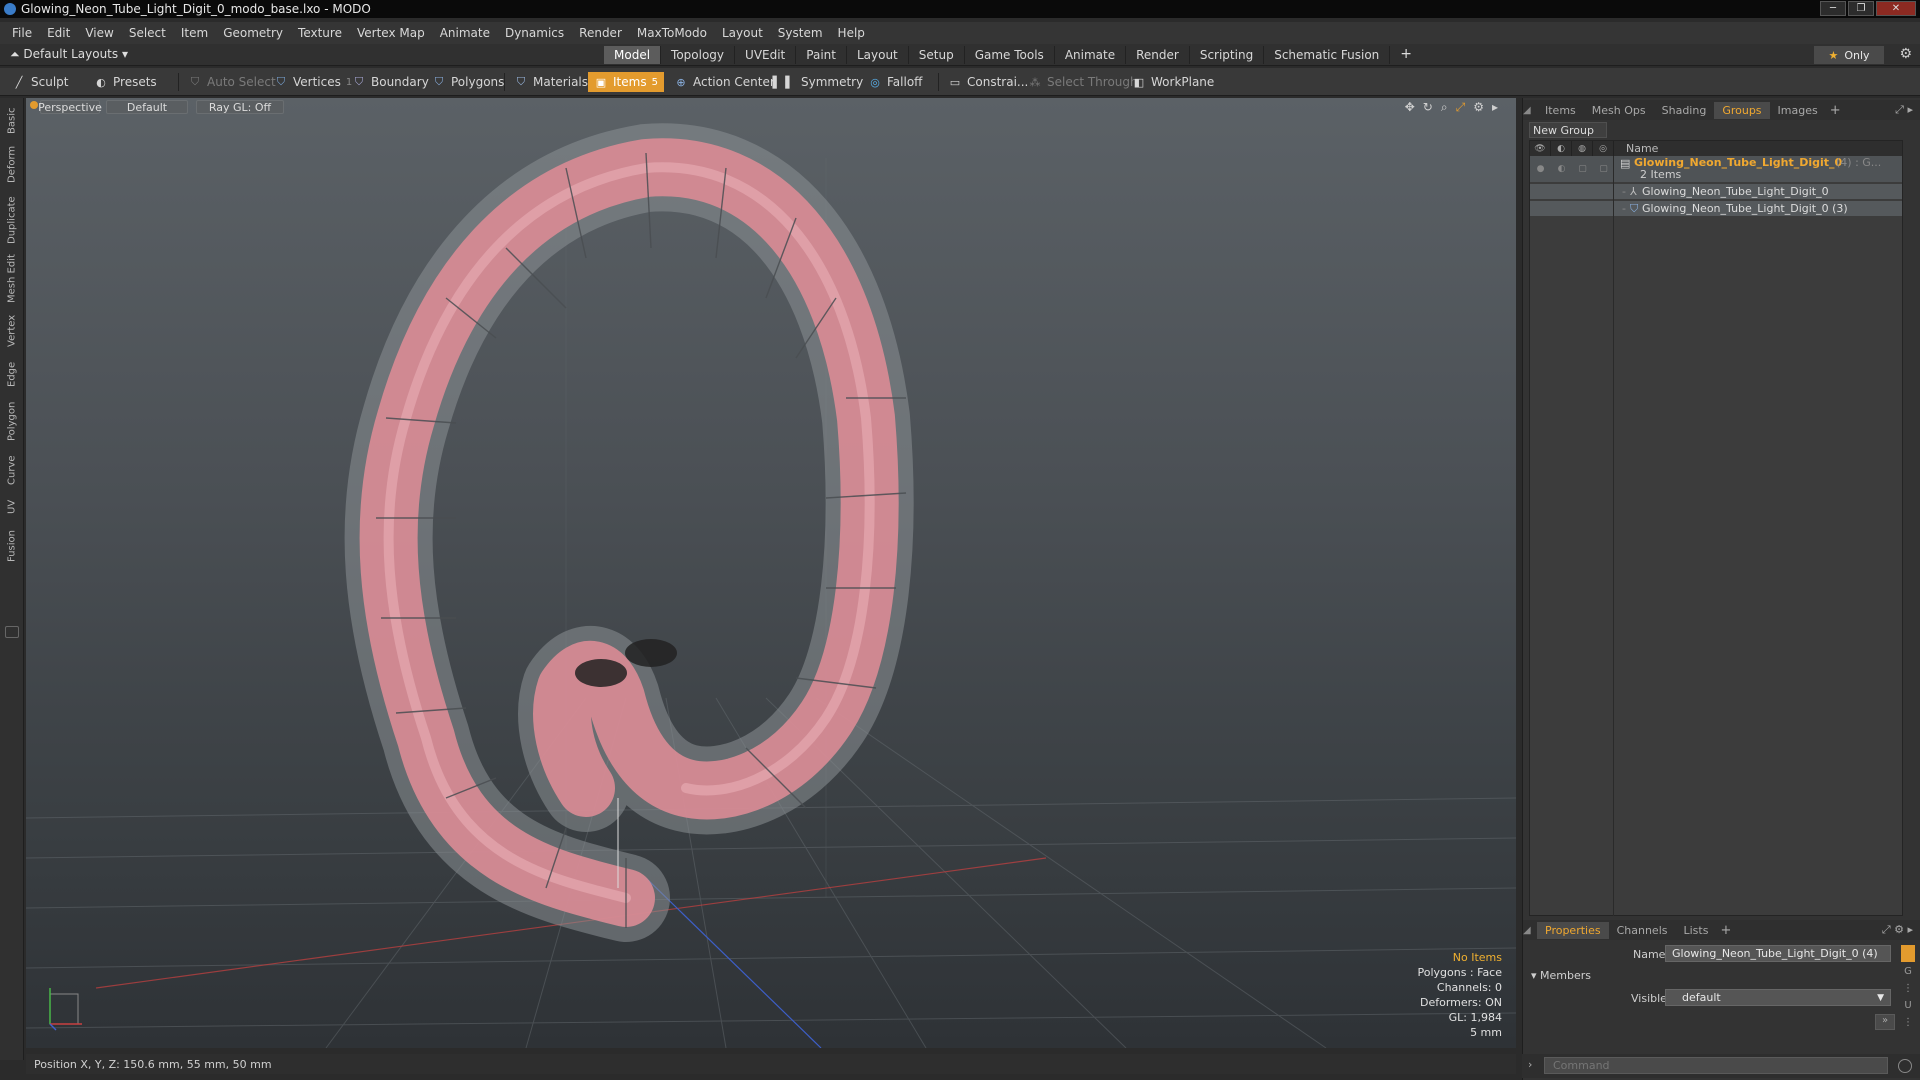 The image size is (1920, 1080). I want to click on tab-shading: Shading, so click(1684, 110).